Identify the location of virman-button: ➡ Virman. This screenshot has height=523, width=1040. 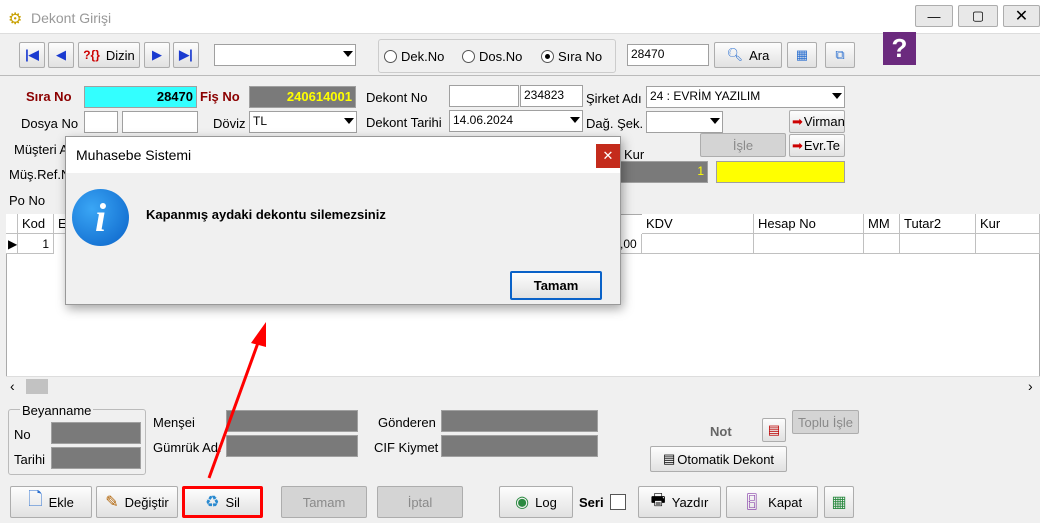
(817, 121).